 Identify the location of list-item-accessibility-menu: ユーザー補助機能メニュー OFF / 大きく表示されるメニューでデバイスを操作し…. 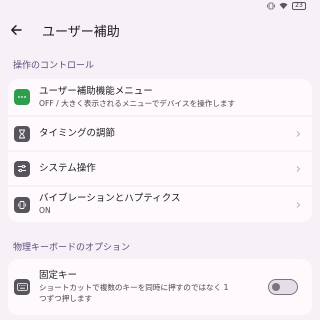
(160, 97).